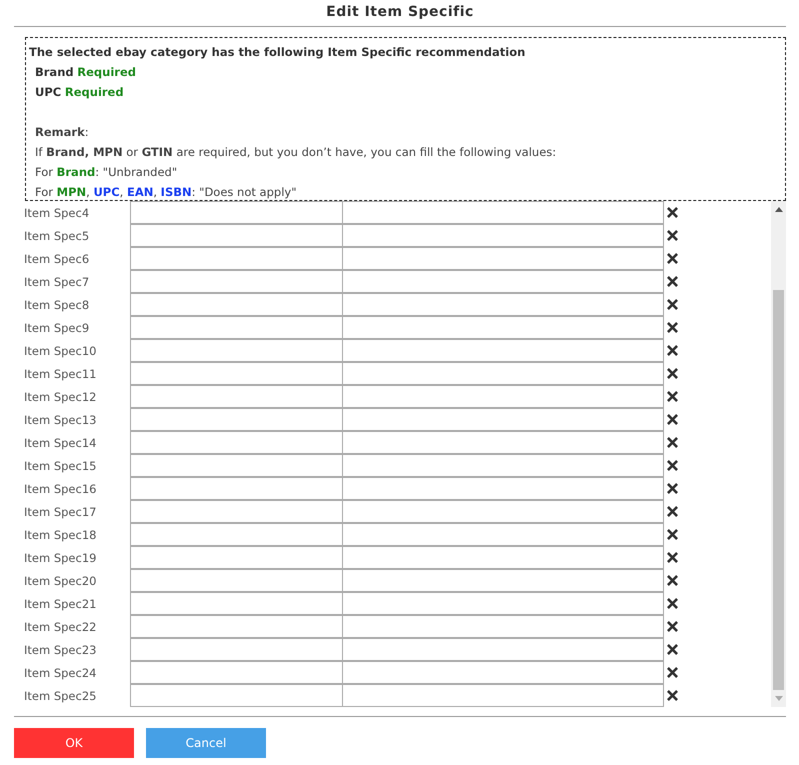 Image resolution: width=799 pixels, height=765 pixels. I want to click on spec-label: Item Spec15, so click(61, 465).